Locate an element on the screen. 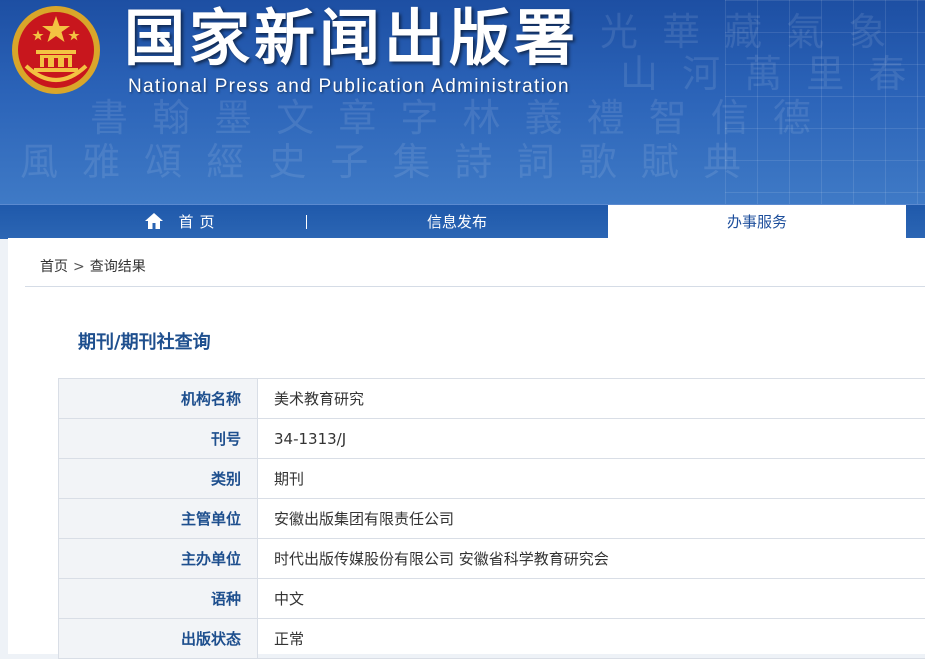 The height and width of the screenshot is (659, 925). nav-info-release: 信息发布 is located at coordinates (457, 222).